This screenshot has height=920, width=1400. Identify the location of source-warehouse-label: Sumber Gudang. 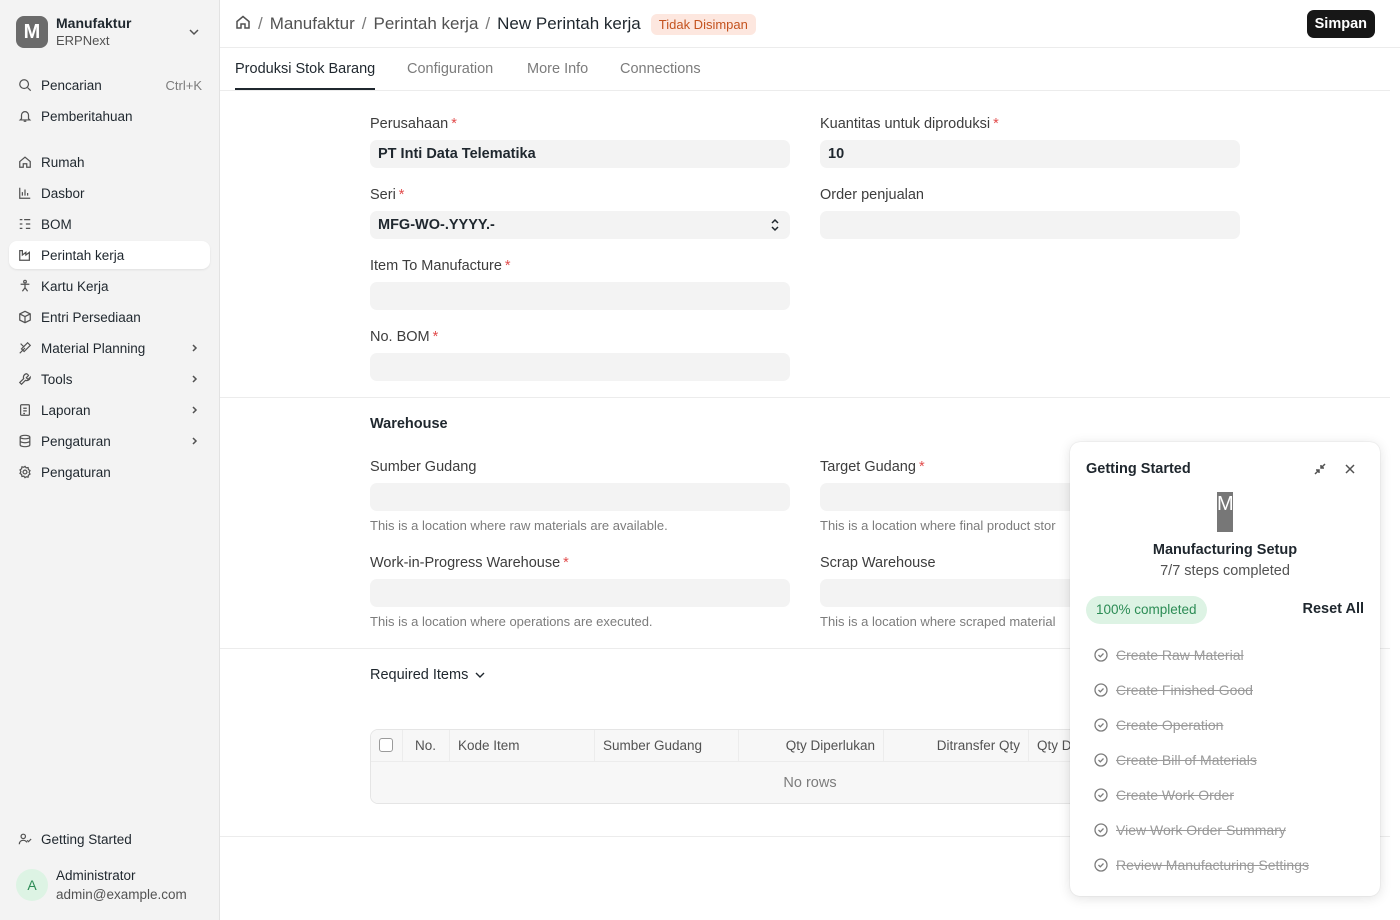
(423, 467).